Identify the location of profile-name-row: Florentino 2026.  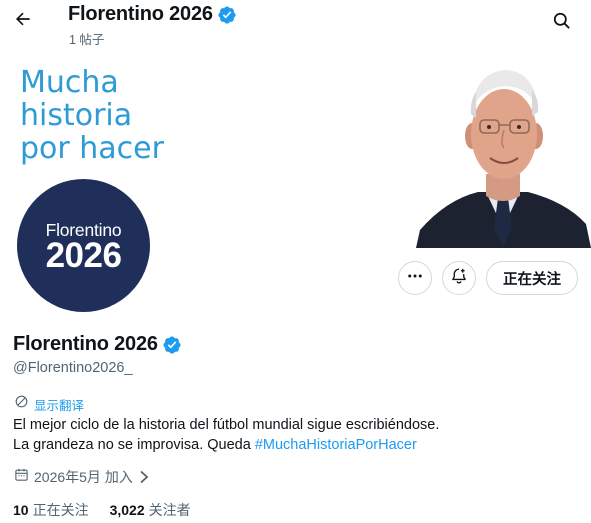
(97, 344).